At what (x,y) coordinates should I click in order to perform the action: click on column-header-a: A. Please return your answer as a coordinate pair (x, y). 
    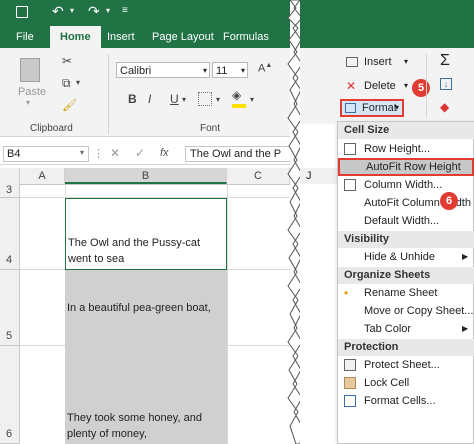
    Looking at the image, I should click on (42, 176).